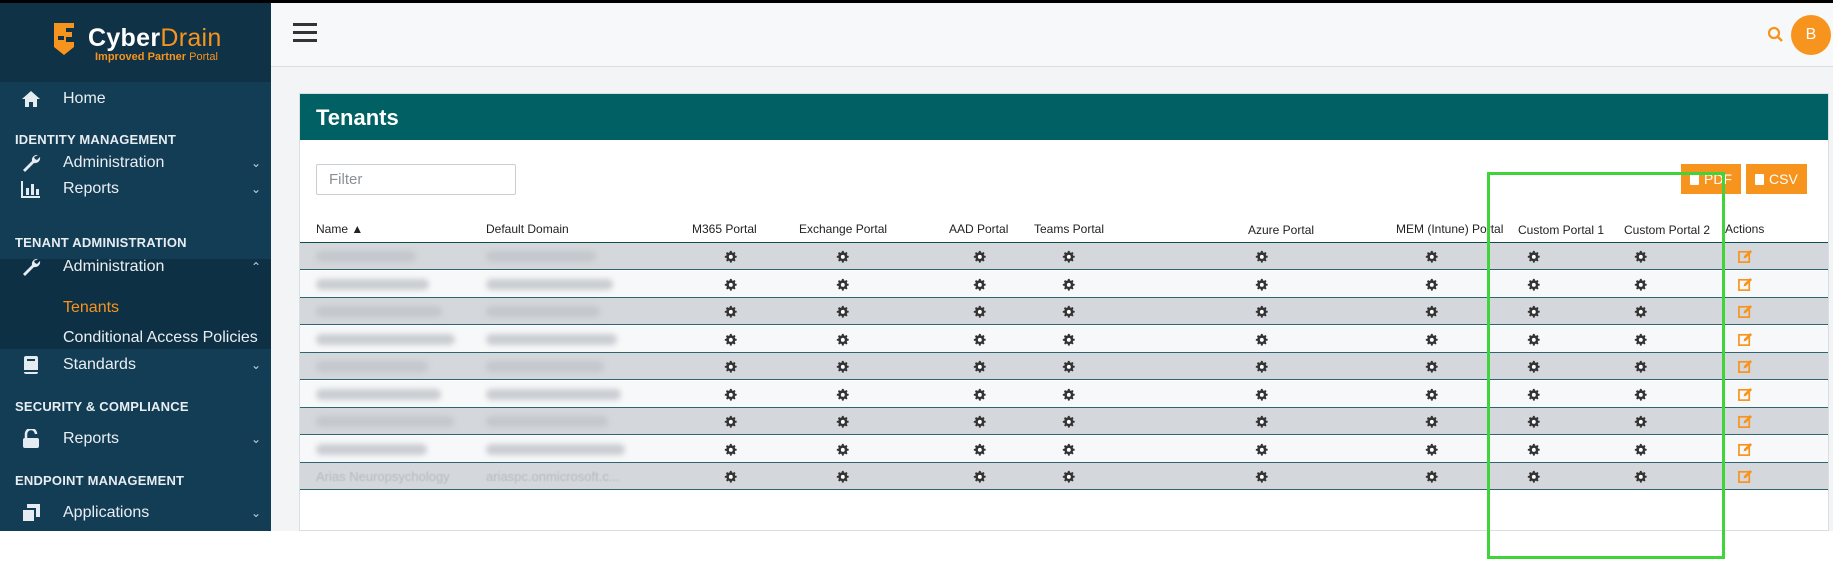  Describe the element at coordinates (339, 229) in the screenshot. I see `column-header-name: Name ▲` at that location.